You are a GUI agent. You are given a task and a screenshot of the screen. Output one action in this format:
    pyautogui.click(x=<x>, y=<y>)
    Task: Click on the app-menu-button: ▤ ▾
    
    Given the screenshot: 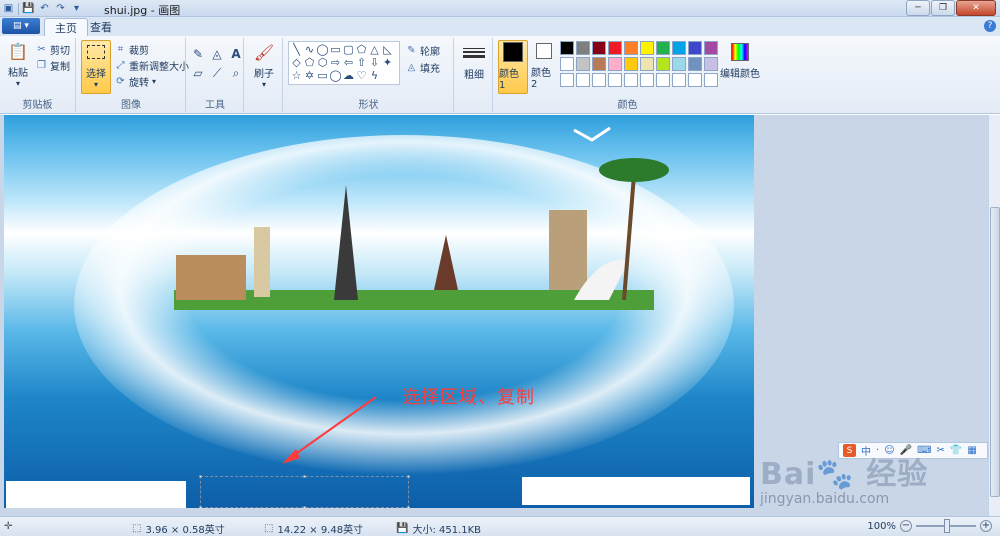 What is the action you would take?
    pyautogui.click(x=21, y=26)
    